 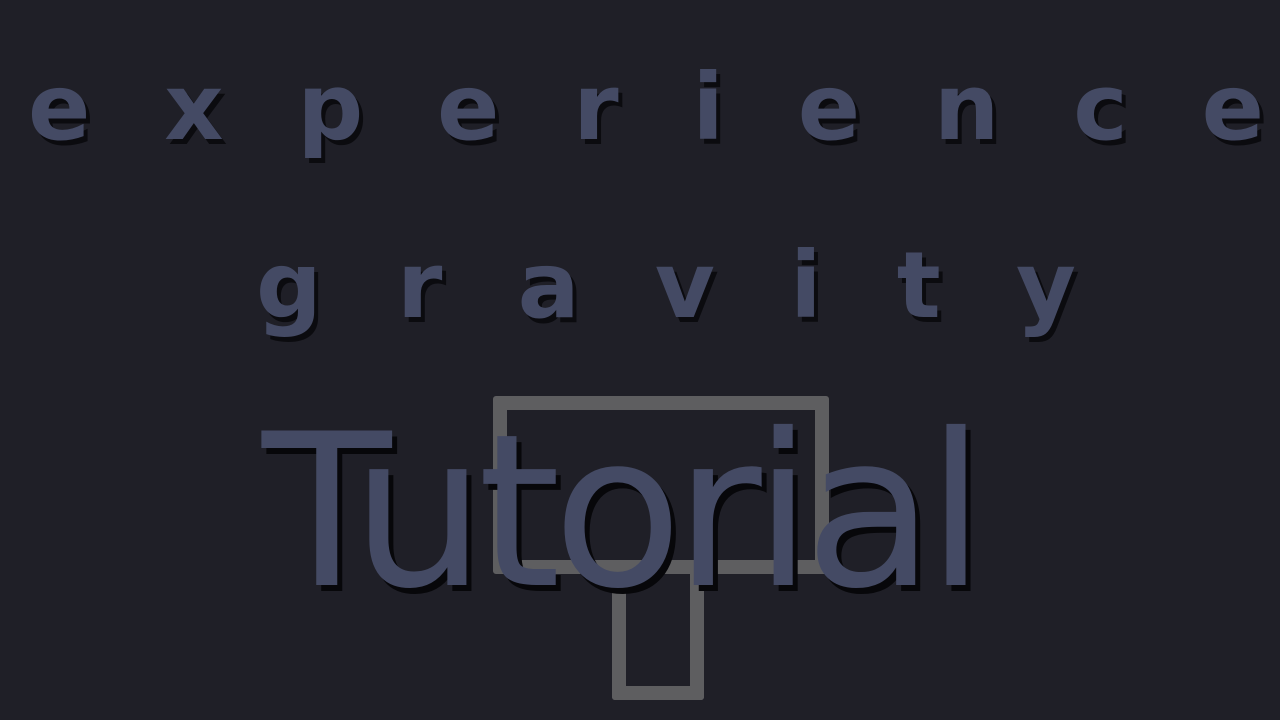 I want to click on title-letter: x, so click(x=194, y=107).